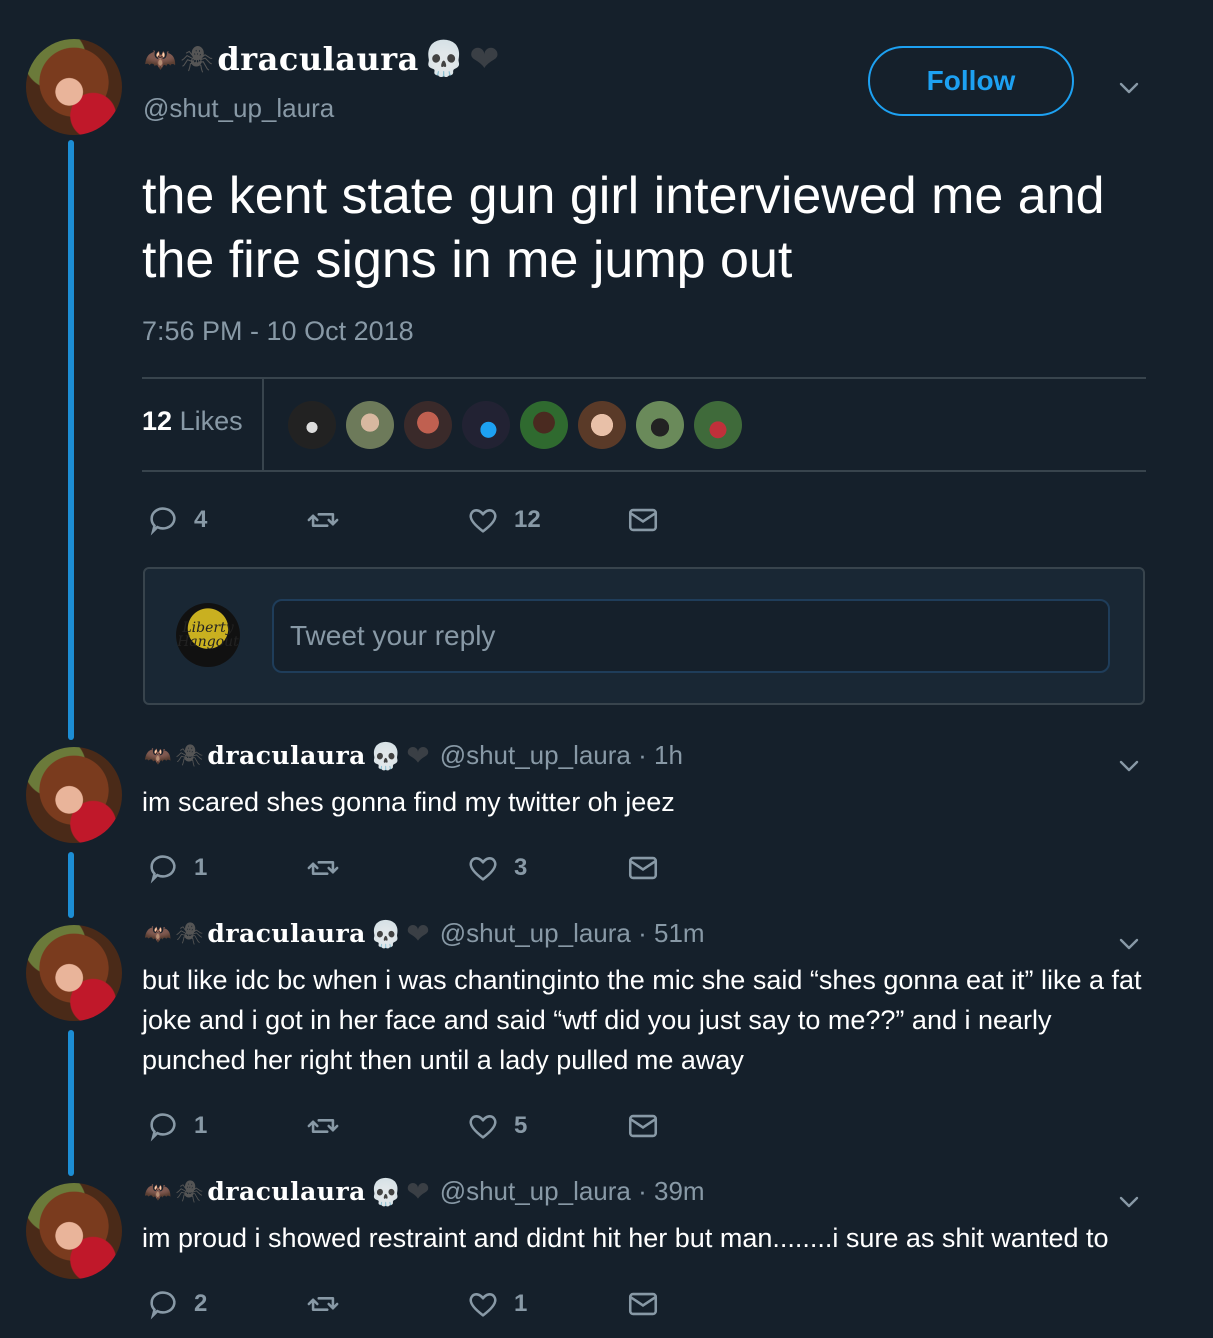 Image resolution: width=1213 pixels, height=1338 pixels. Describe the element at coordinates (208, 635) in the screenshot. I see `reply-avatar: Liberty Hangout` at that location.